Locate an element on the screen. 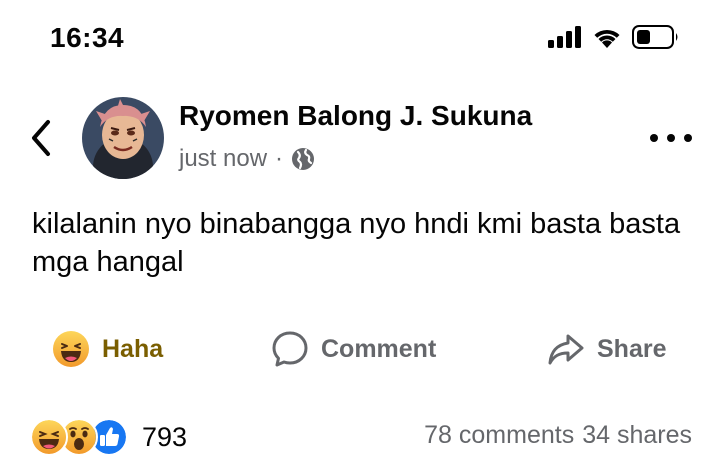 This screenshot has width=720, height=474. status-icons is located at coordinates (614, 37).